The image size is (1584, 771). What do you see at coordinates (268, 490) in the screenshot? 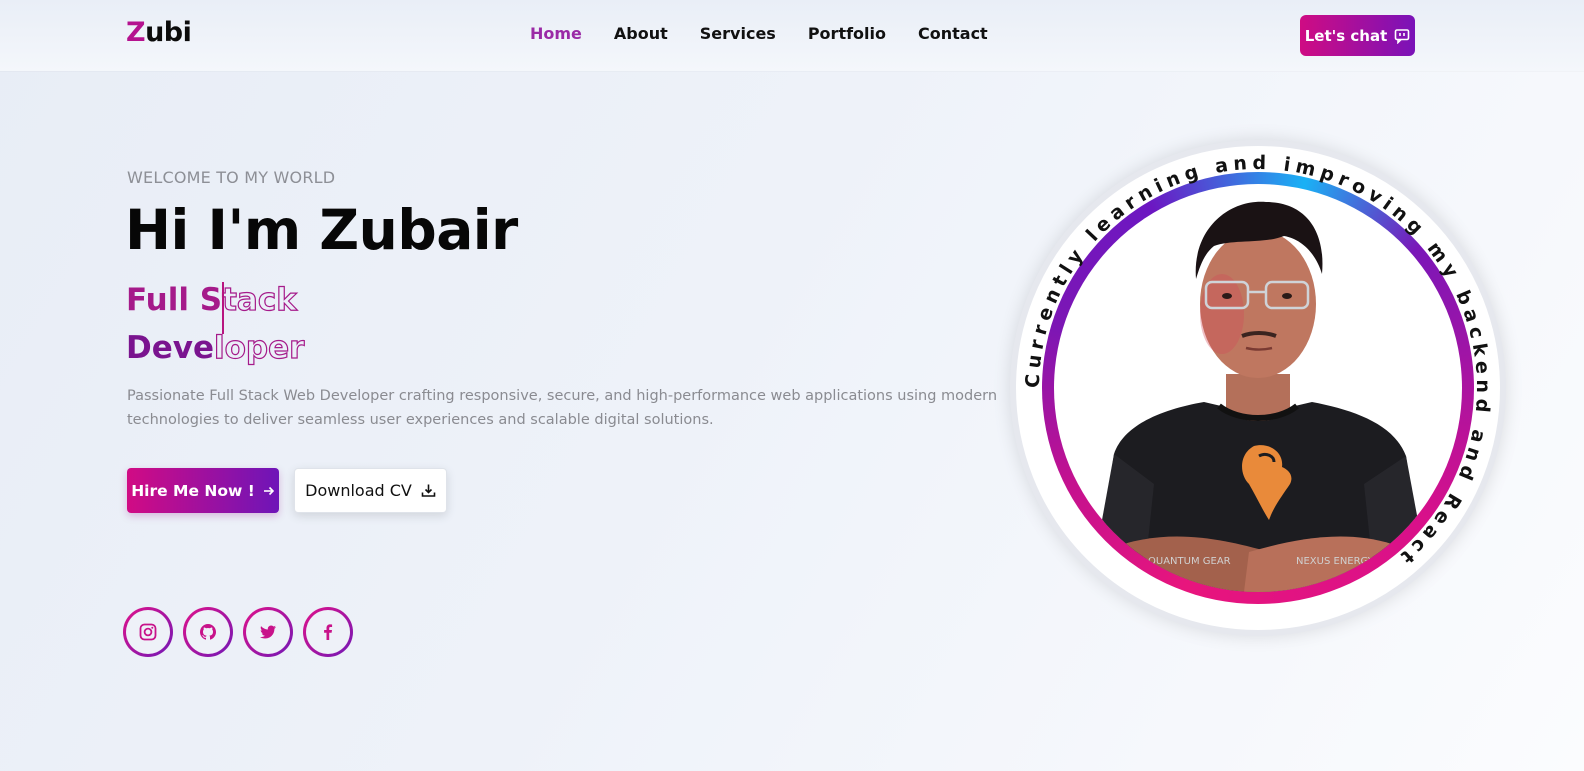
I see `arrow-right-icon` at bounding box center [268, 490].